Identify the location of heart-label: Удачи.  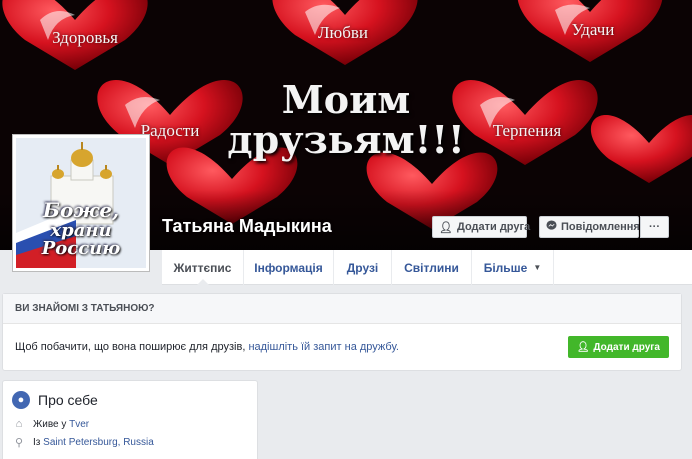
(593, 29).